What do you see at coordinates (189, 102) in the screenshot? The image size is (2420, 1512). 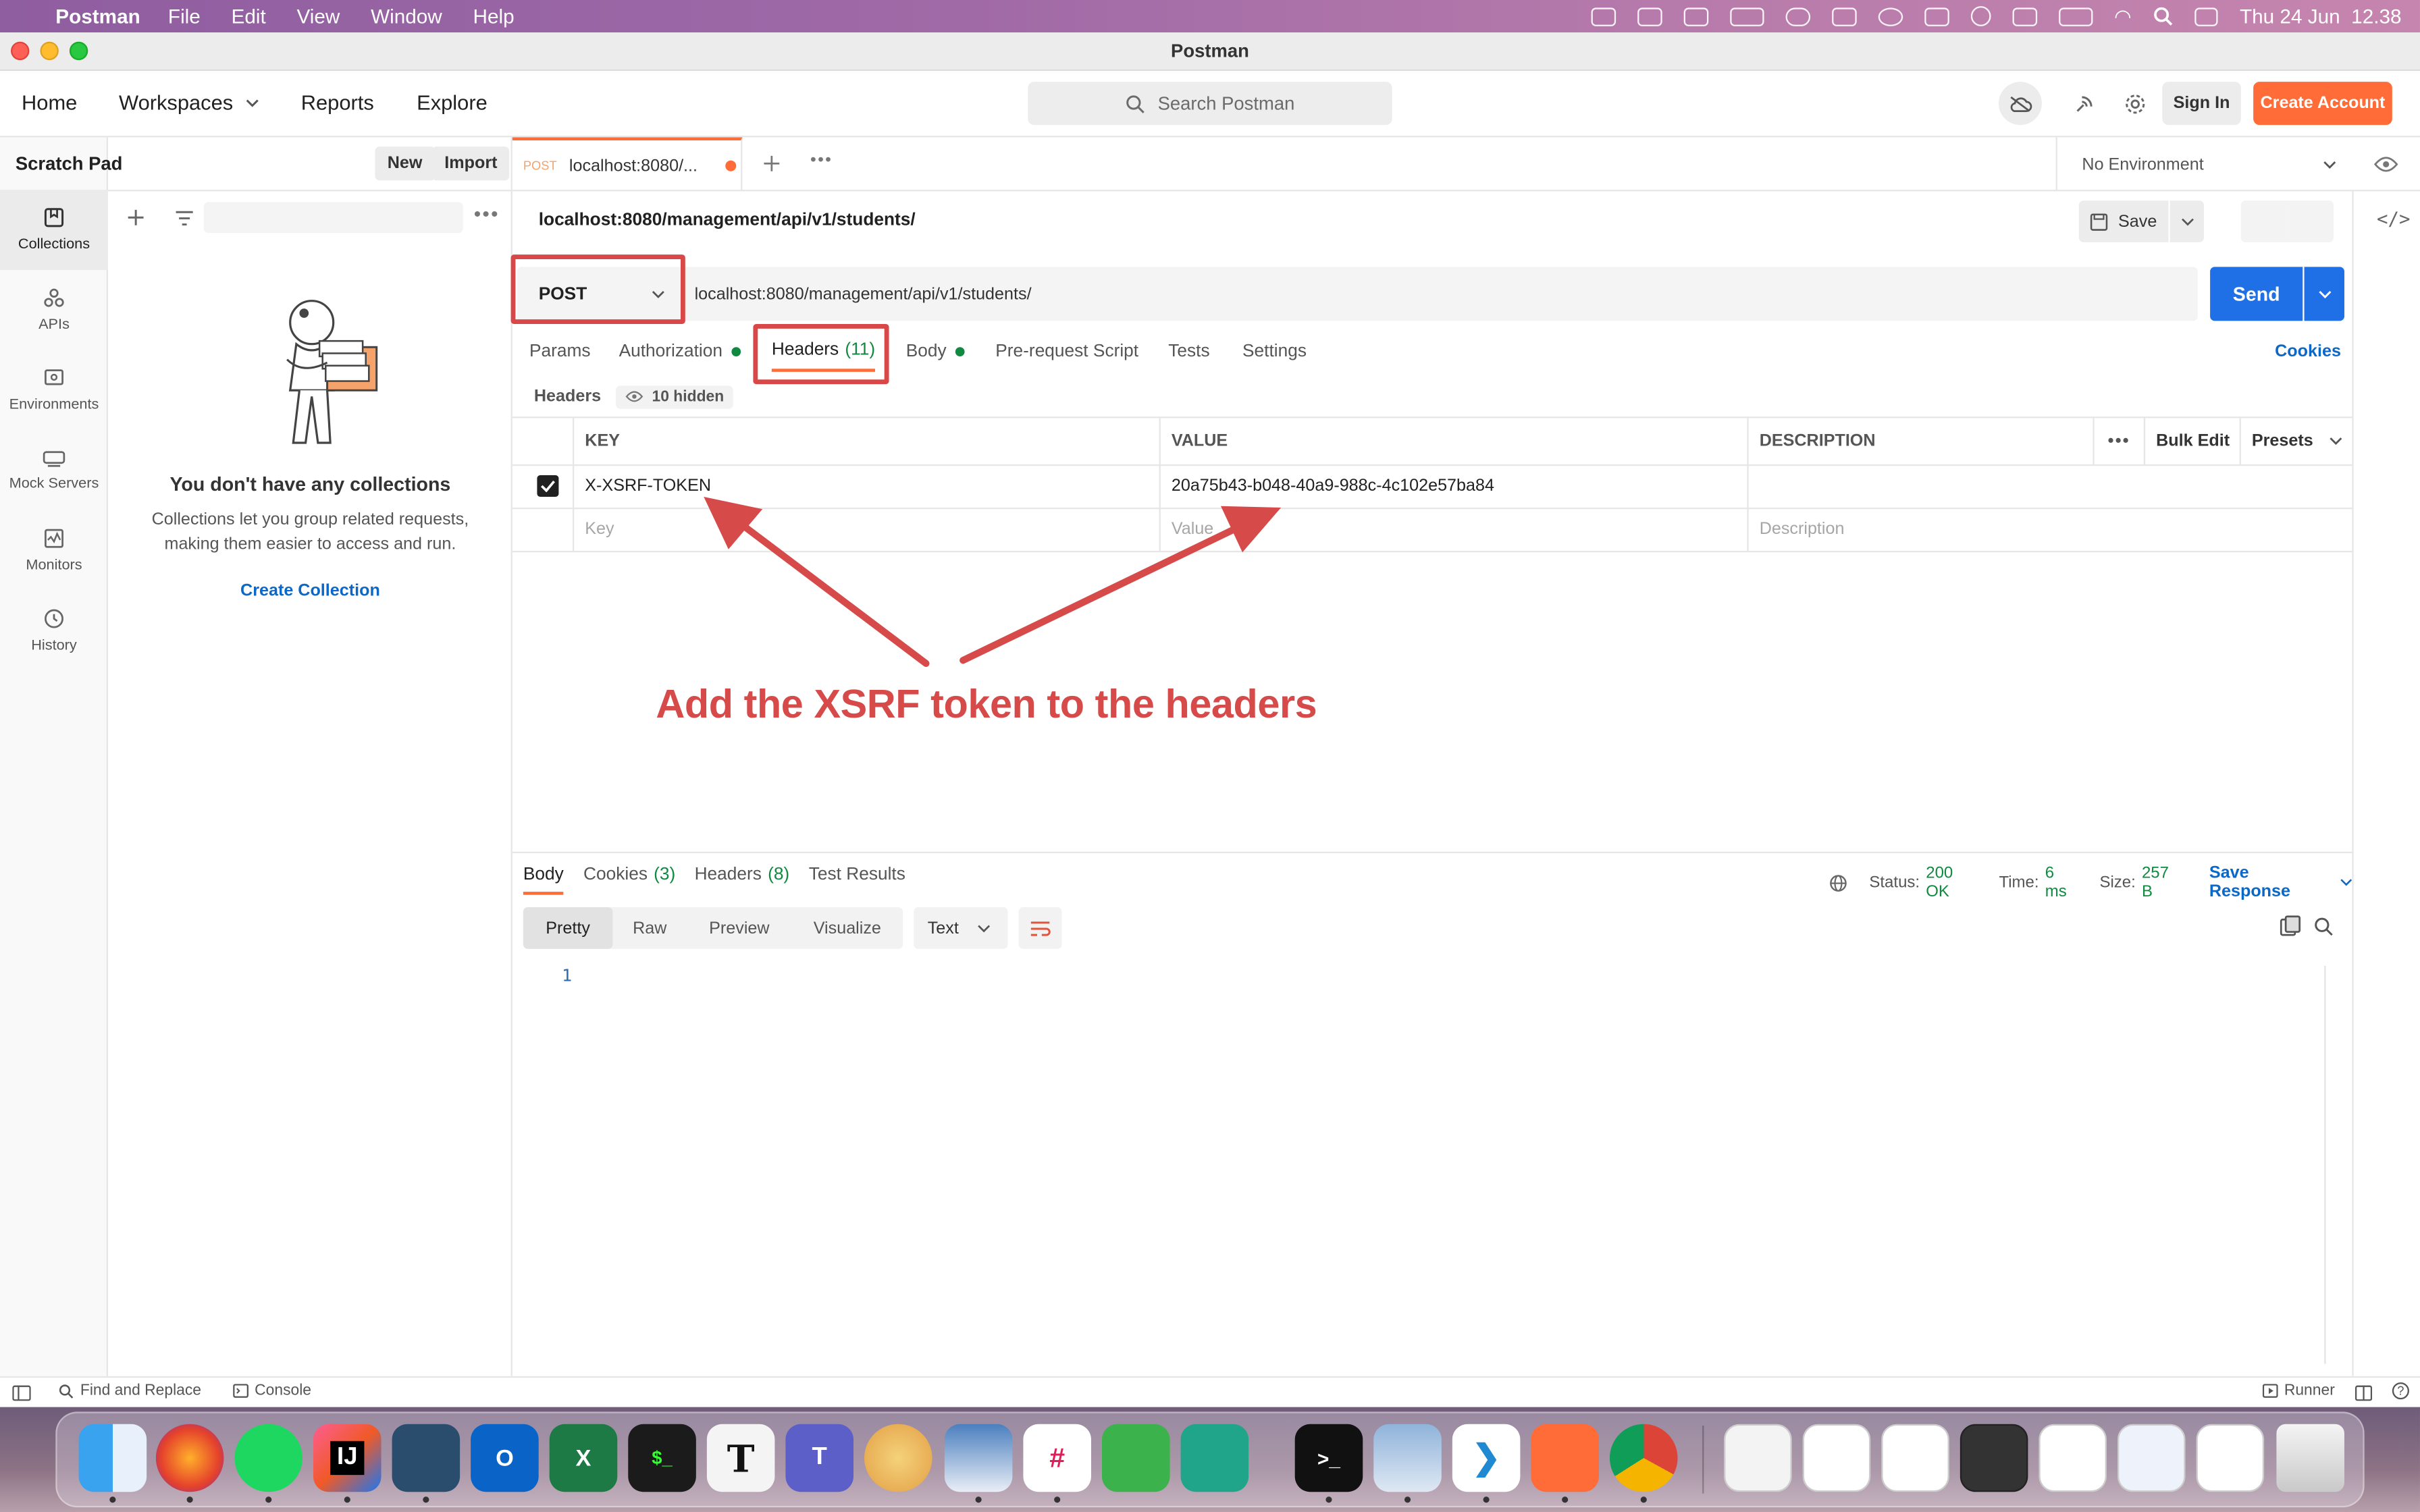 I see `nav-workspaces: Workspaces` at bounding box center [189, 102].